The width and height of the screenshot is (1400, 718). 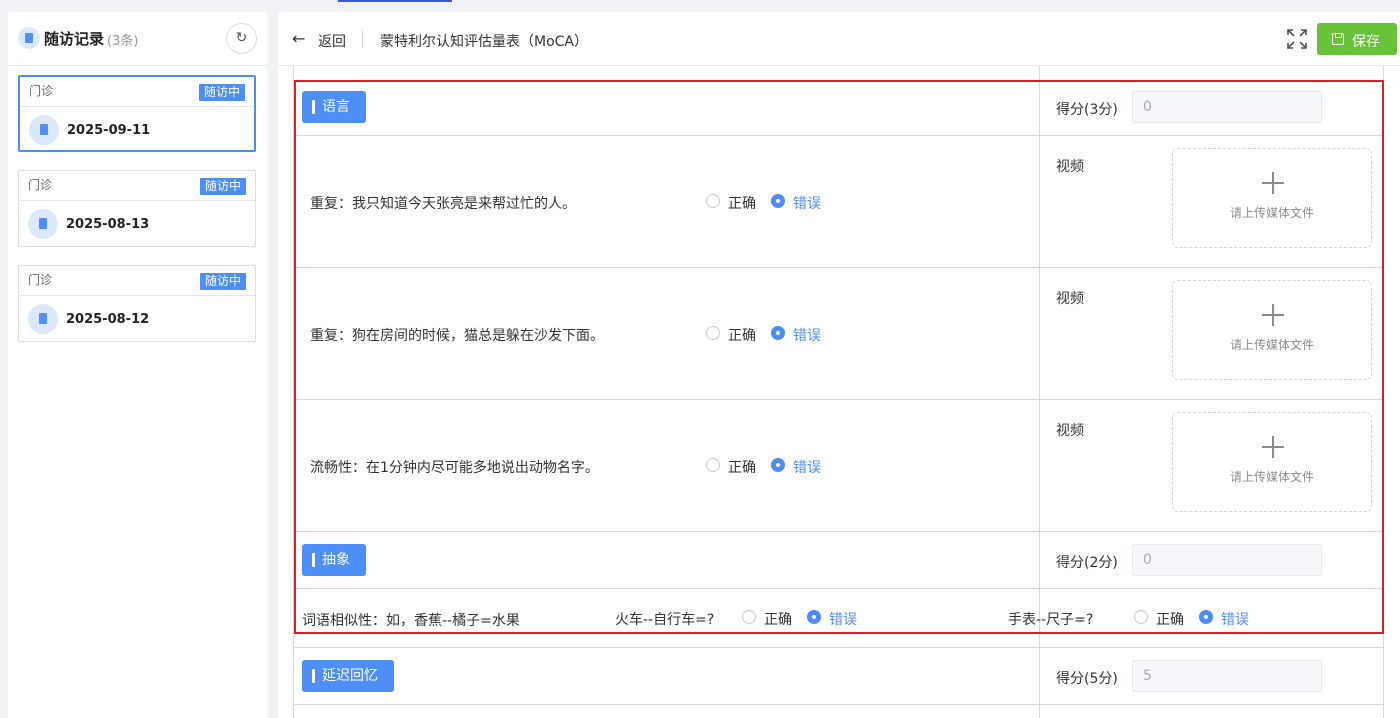 I want to click on back-arrow-icon: ←, so click(x=298, y=38).